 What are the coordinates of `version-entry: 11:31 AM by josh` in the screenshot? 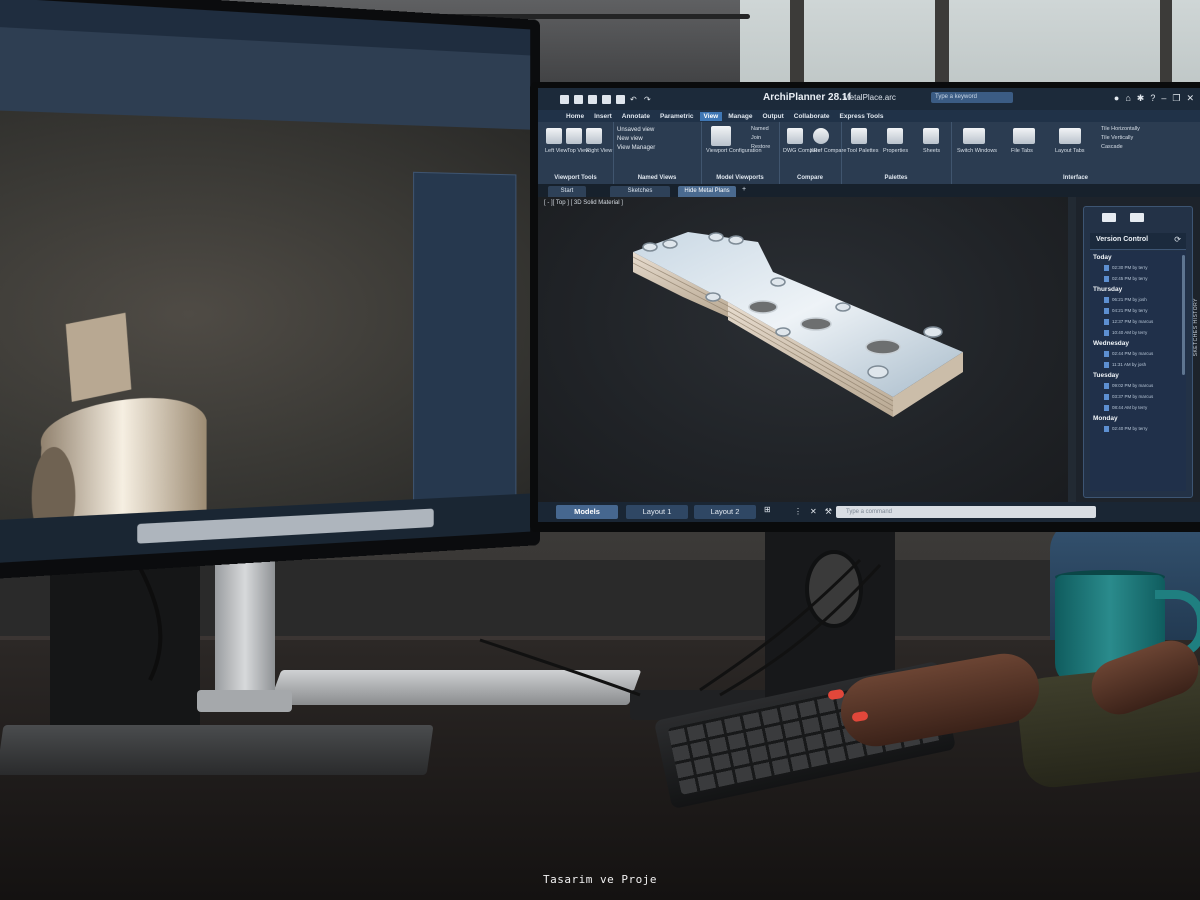 It's located at (1145, 364).